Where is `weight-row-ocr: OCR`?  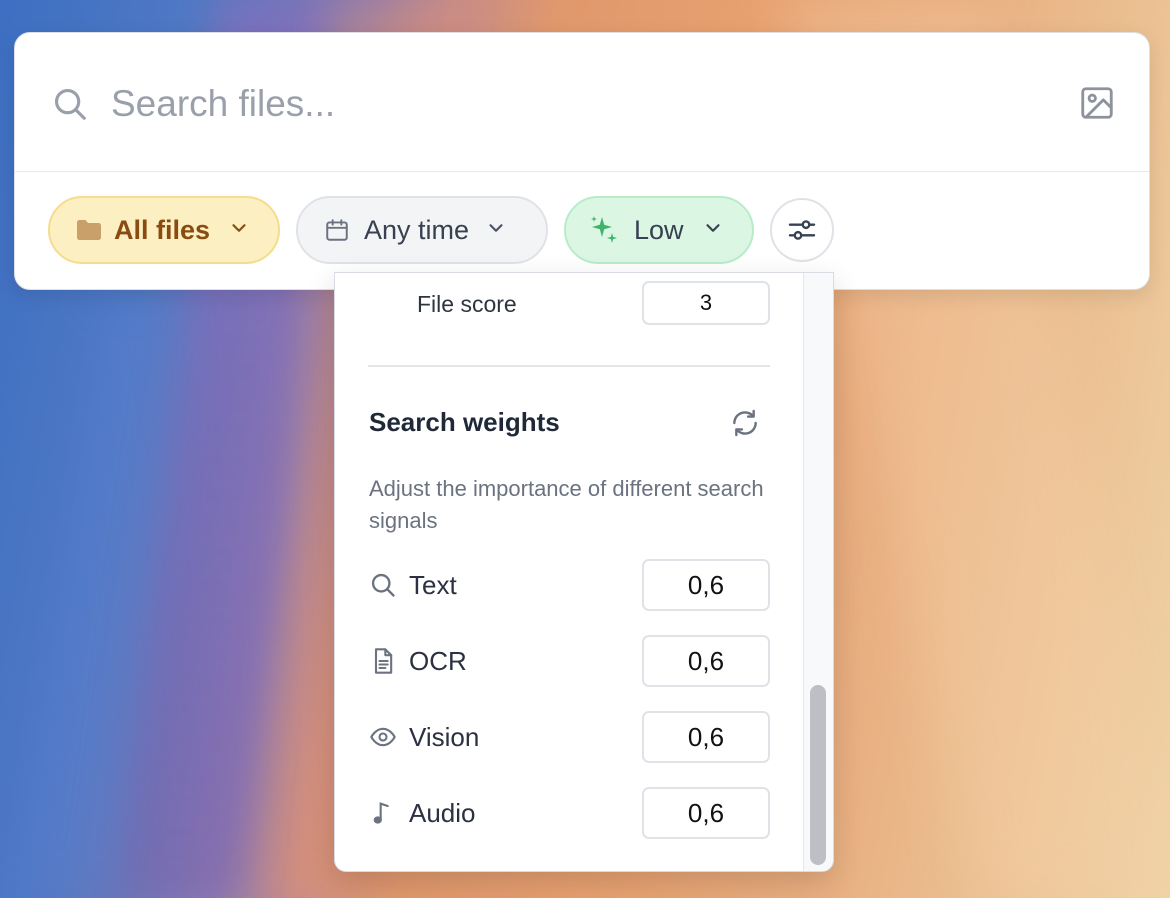 weight-row-ocr: OCR is located at coordinates (570, 661).